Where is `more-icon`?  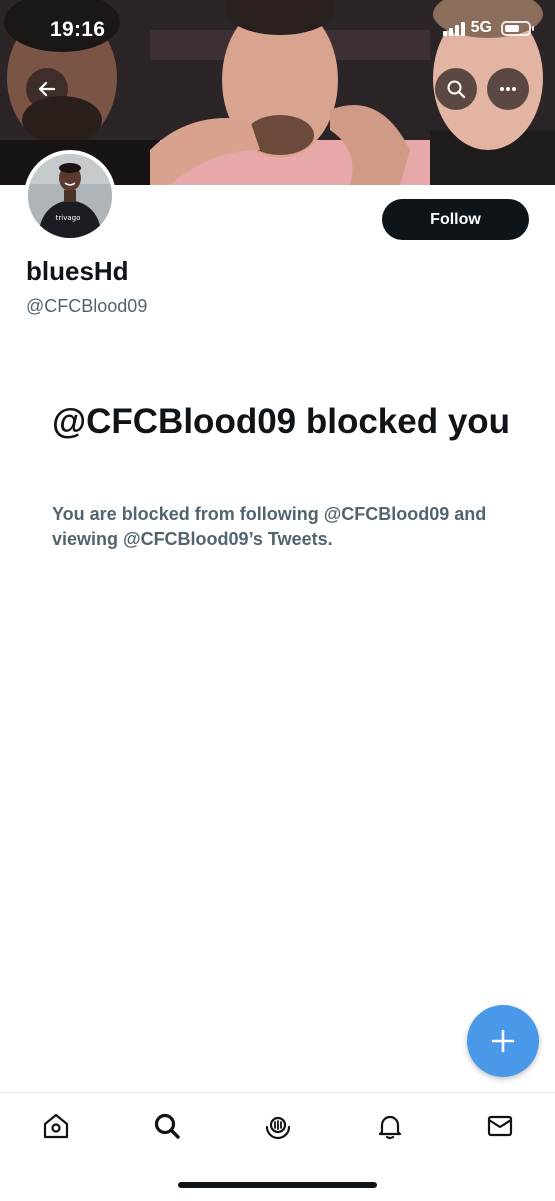 more-icon is located at coordinates (508, 89).